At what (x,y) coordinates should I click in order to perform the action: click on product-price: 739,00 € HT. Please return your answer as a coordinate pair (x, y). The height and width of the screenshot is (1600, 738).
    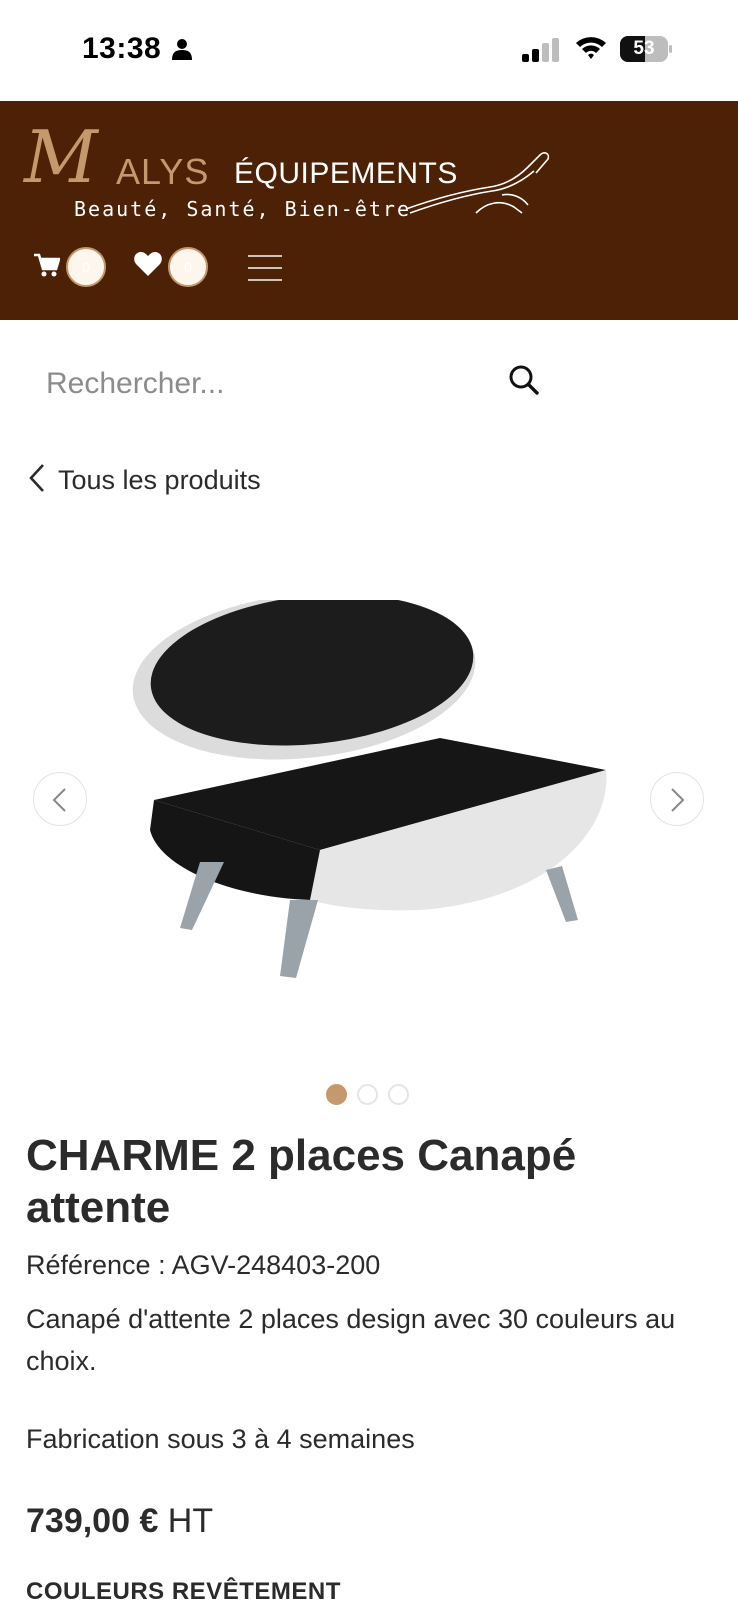
    Looking at the image, I should click on (119, 1521).